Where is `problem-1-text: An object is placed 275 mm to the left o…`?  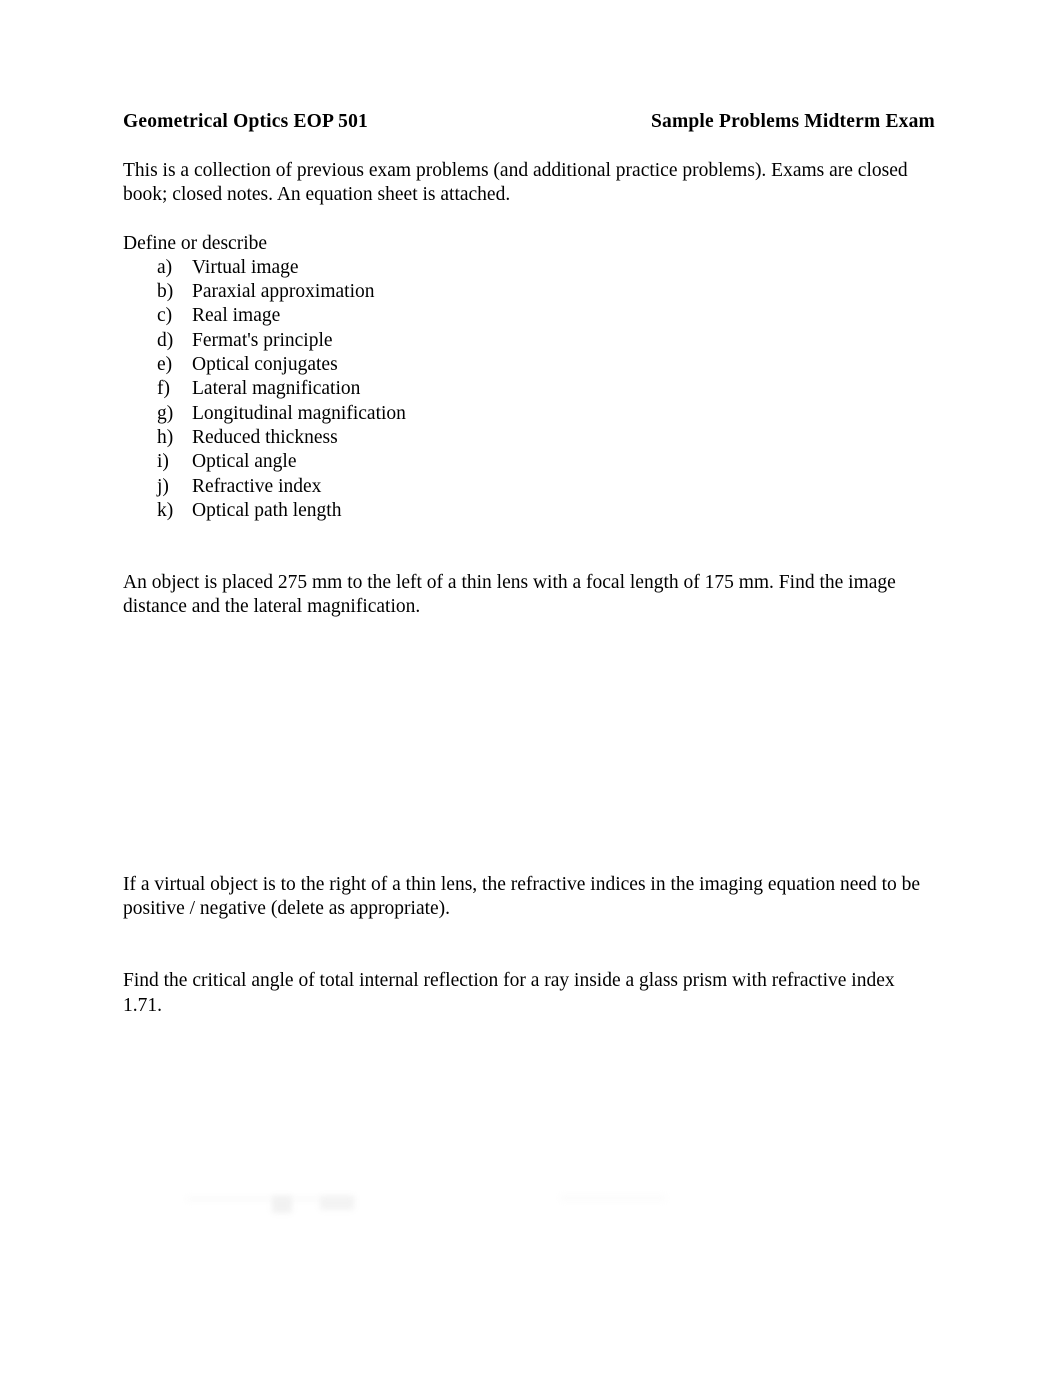
problem-1-text: An object is placed 275 mm to the left o… is located at coordinates (509, 595).